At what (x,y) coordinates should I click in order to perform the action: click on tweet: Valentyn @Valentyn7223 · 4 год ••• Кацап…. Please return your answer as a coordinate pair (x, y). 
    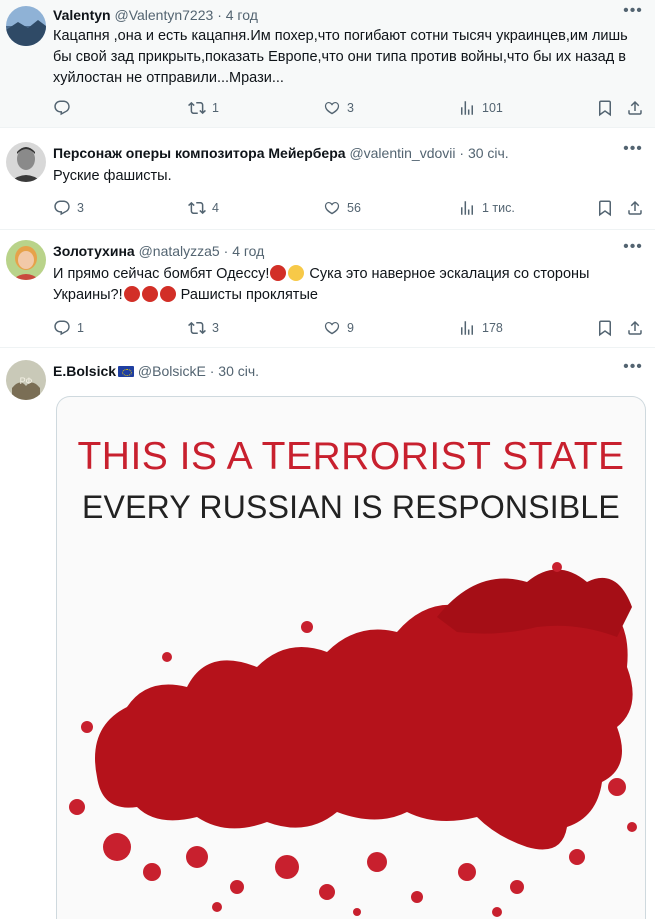
    Looking at the image, I should click on (327, 64).